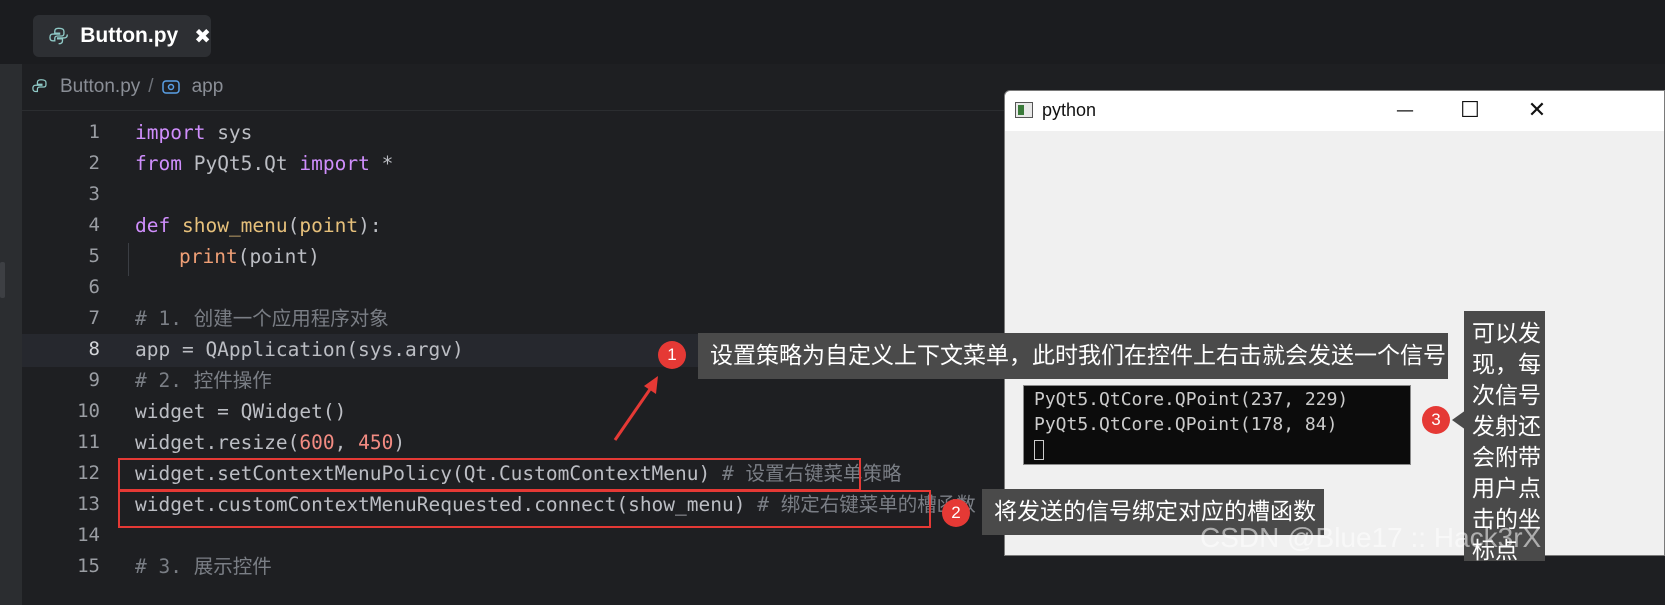 The width and height of the screenshot is (1665, 605). I want to click on line-number: 9, so click(94, 380).